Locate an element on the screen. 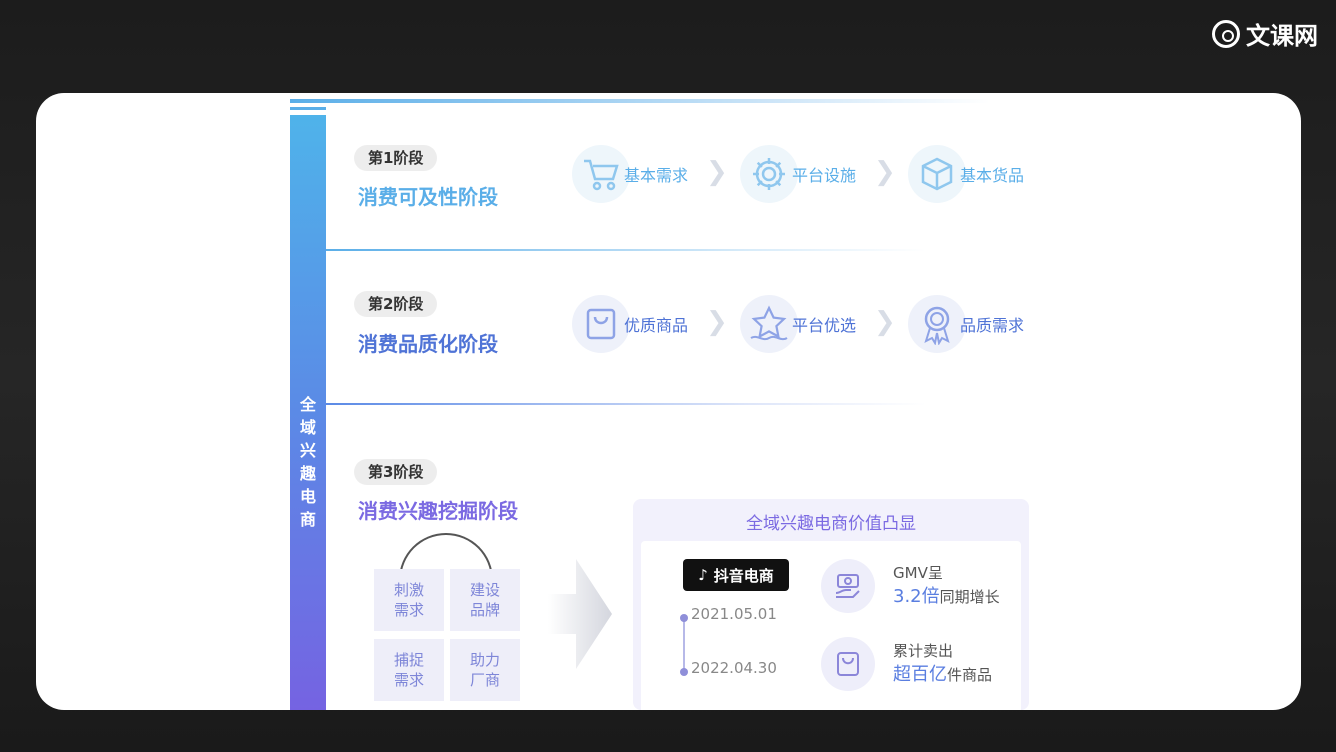 This screenshot has width=1336, height=752. star-icon is located at coordinates (769, 324).